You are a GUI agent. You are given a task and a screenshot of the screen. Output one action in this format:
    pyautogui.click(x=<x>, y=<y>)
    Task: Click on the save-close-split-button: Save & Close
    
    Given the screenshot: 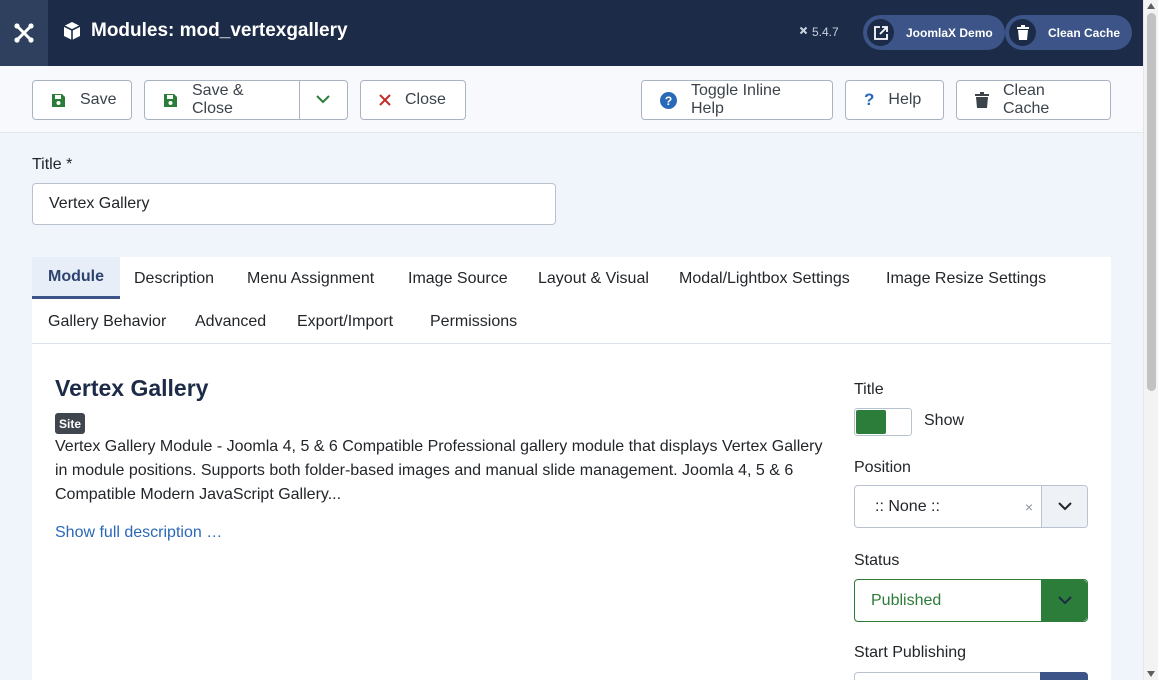 What is the action you would take?
    pyautogui.click(x=246, y=100)
    